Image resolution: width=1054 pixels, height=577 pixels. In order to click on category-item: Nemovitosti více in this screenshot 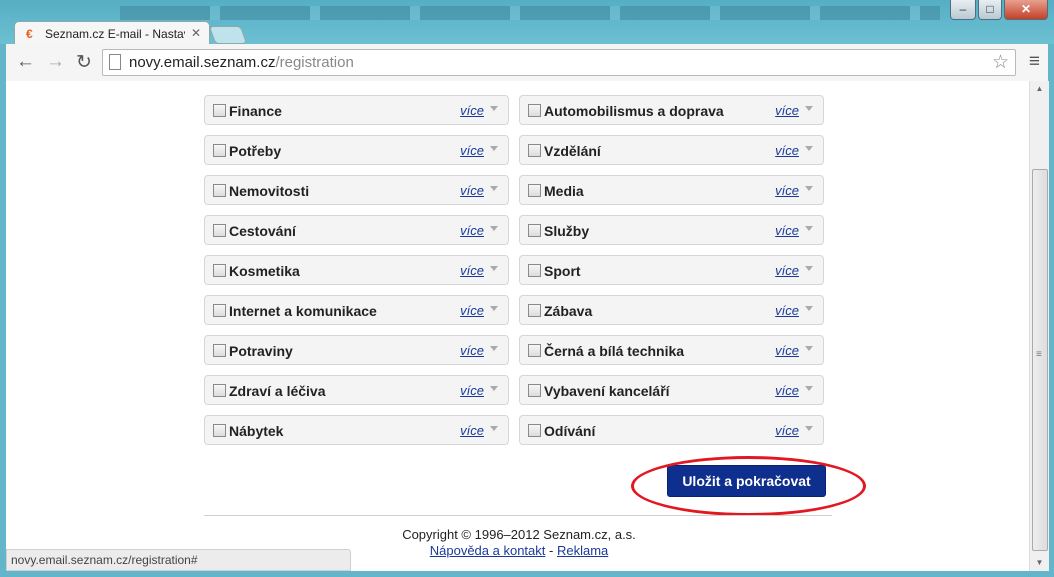, I will do `click(356, 190)`.